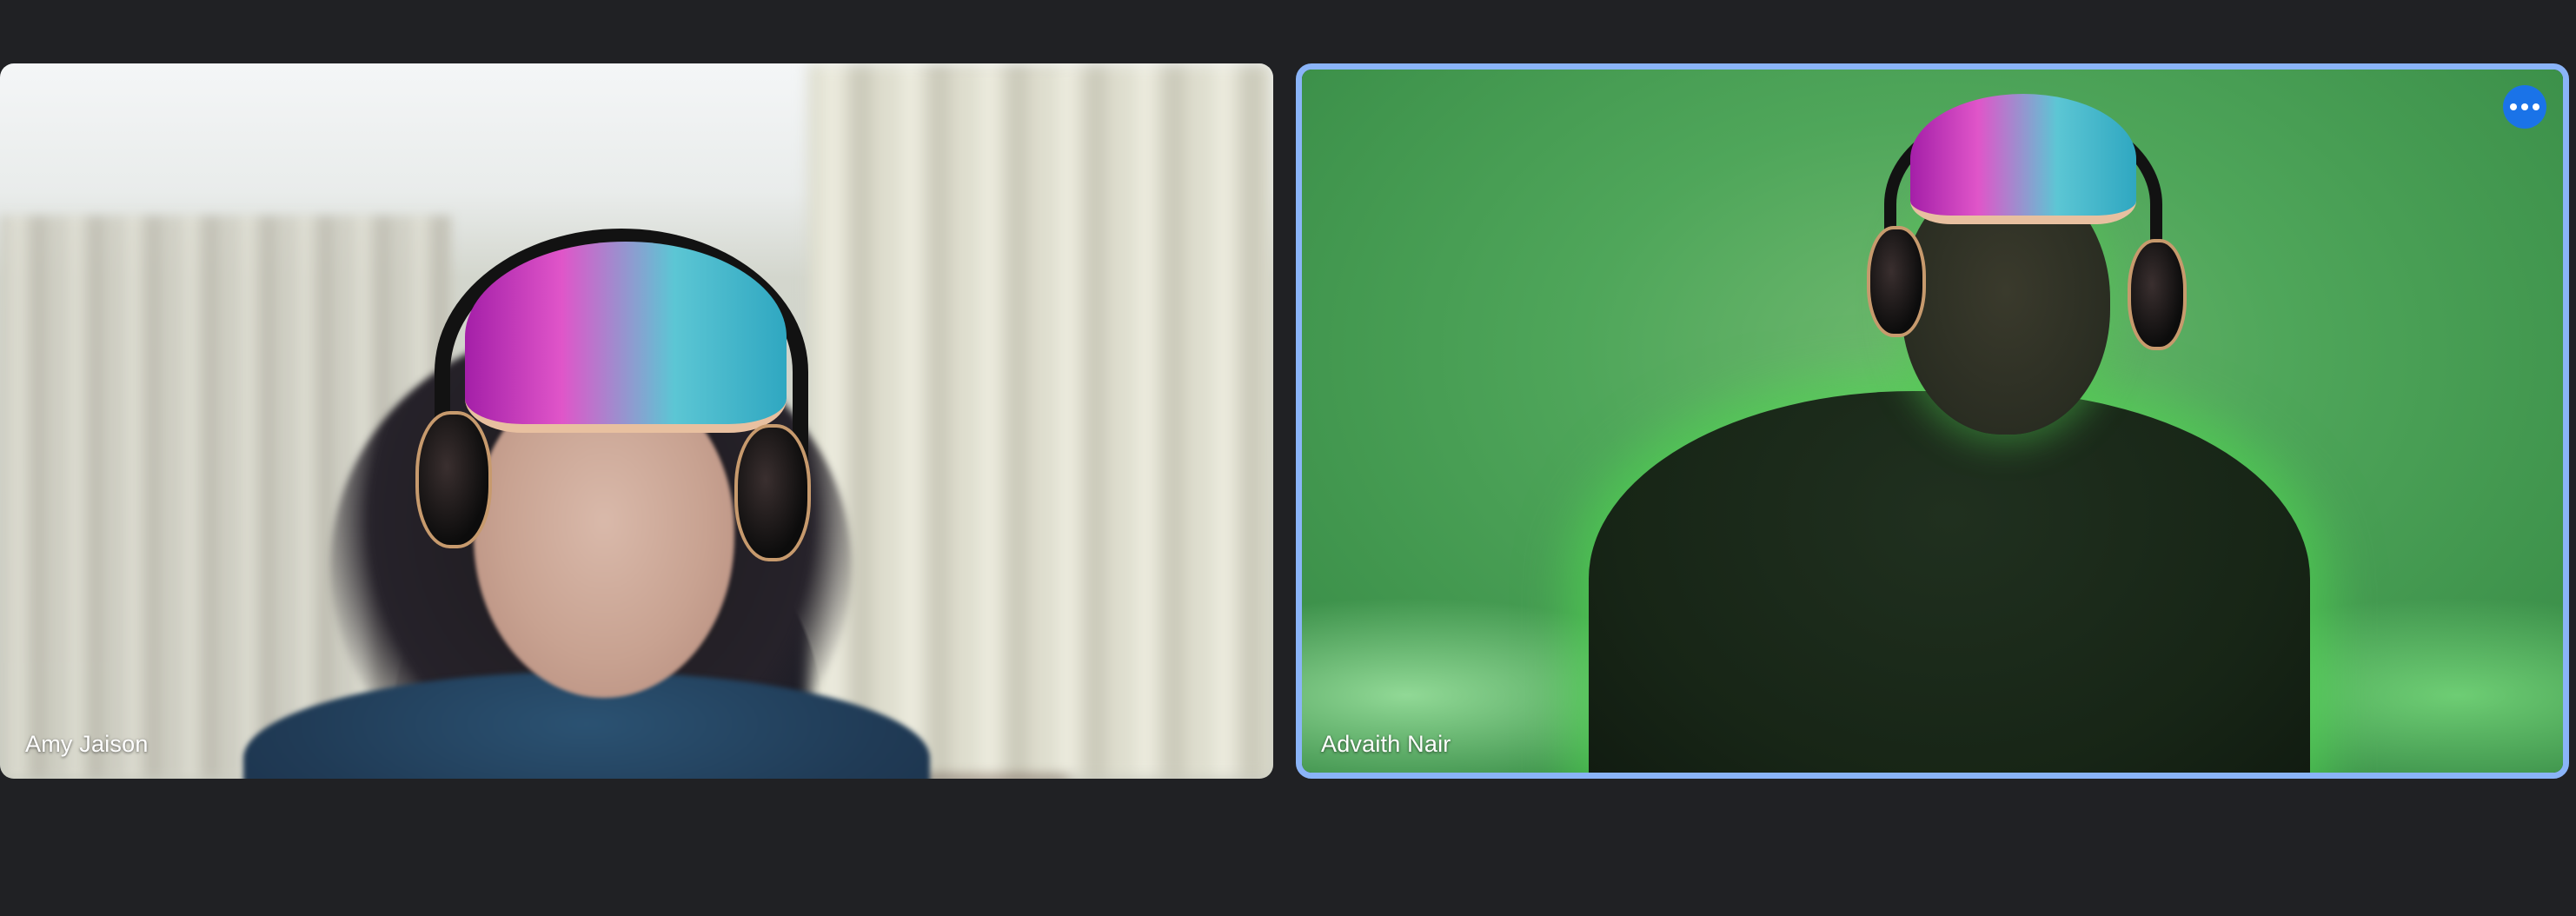 The image size is (2576, 916). I want to click on participant-name-label: Advaith Nair, so click(1386, 744).